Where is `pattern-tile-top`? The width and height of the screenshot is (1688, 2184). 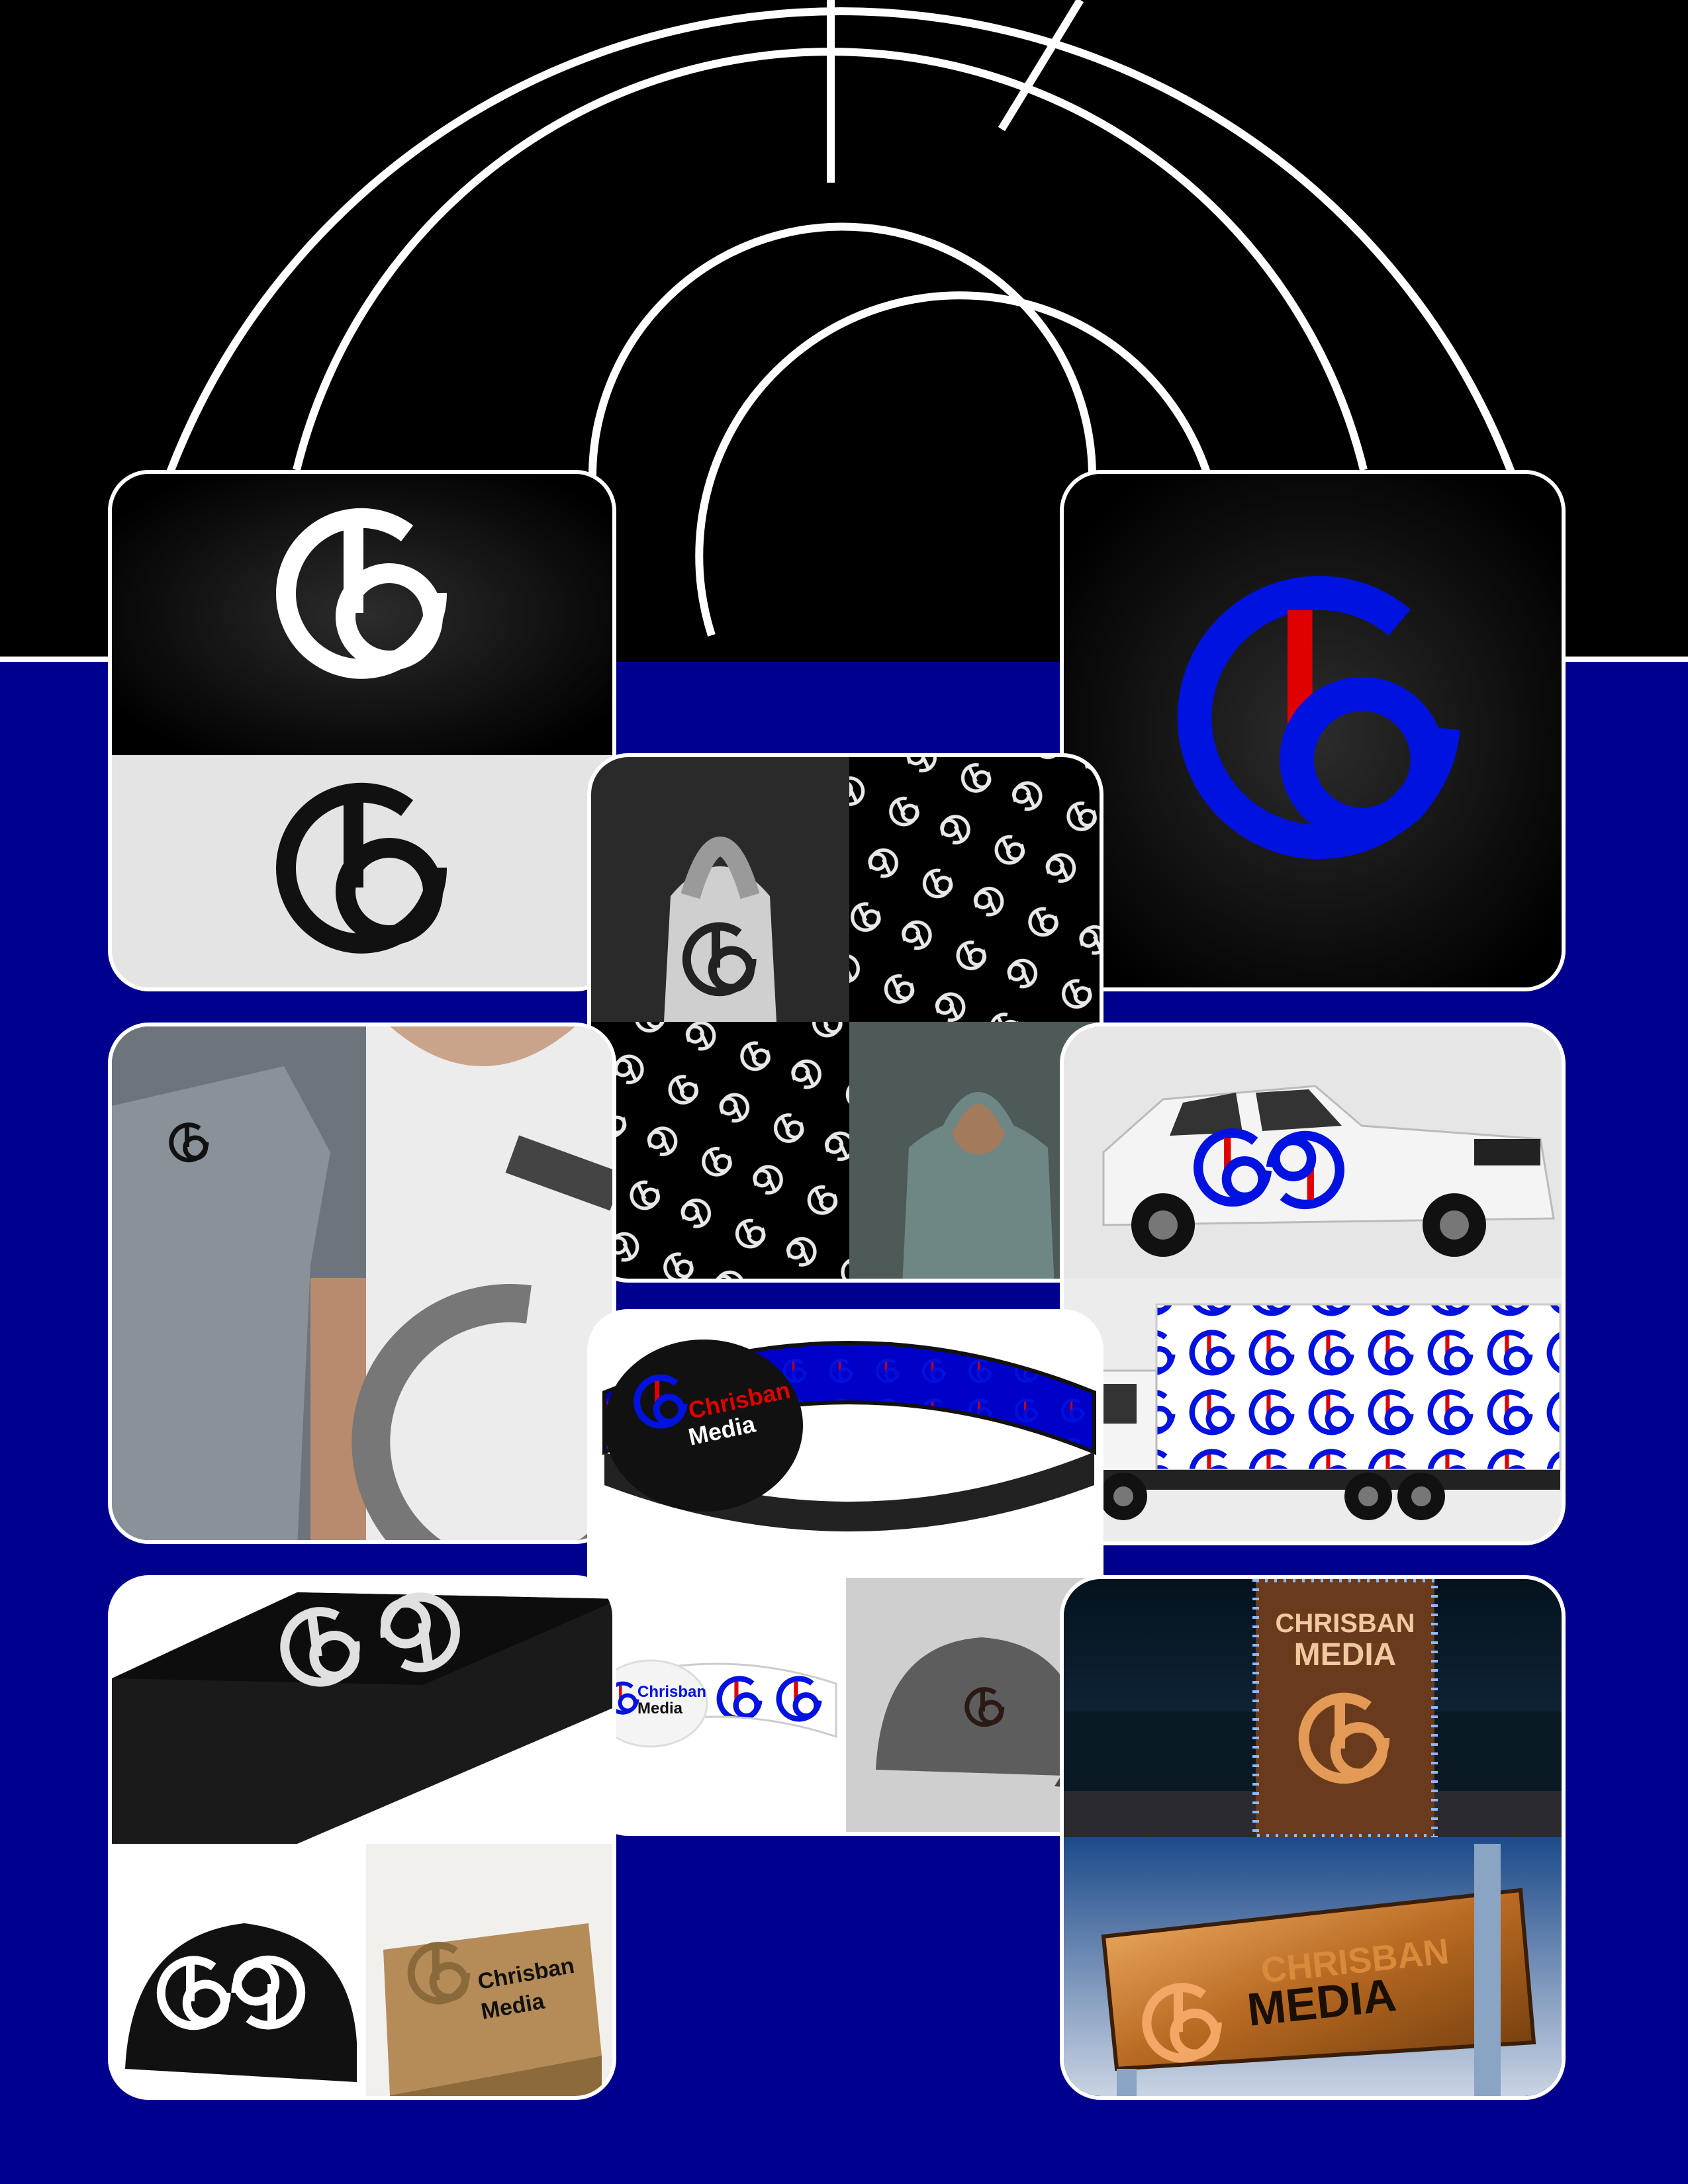 pattern-tile-top is located at coordinates (974, 889).